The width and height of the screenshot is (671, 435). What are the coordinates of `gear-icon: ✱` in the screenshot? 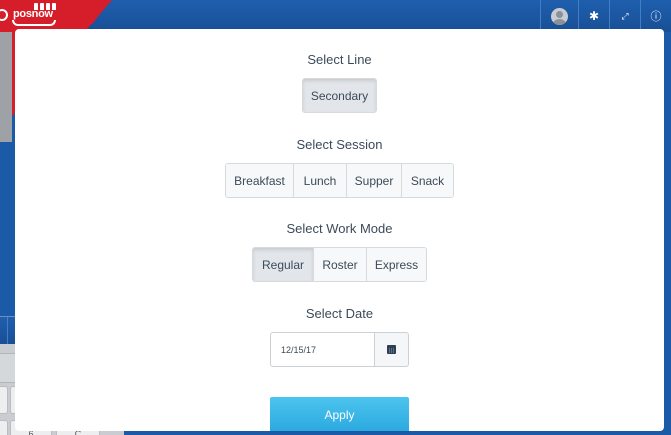 It's located at (594, 16).